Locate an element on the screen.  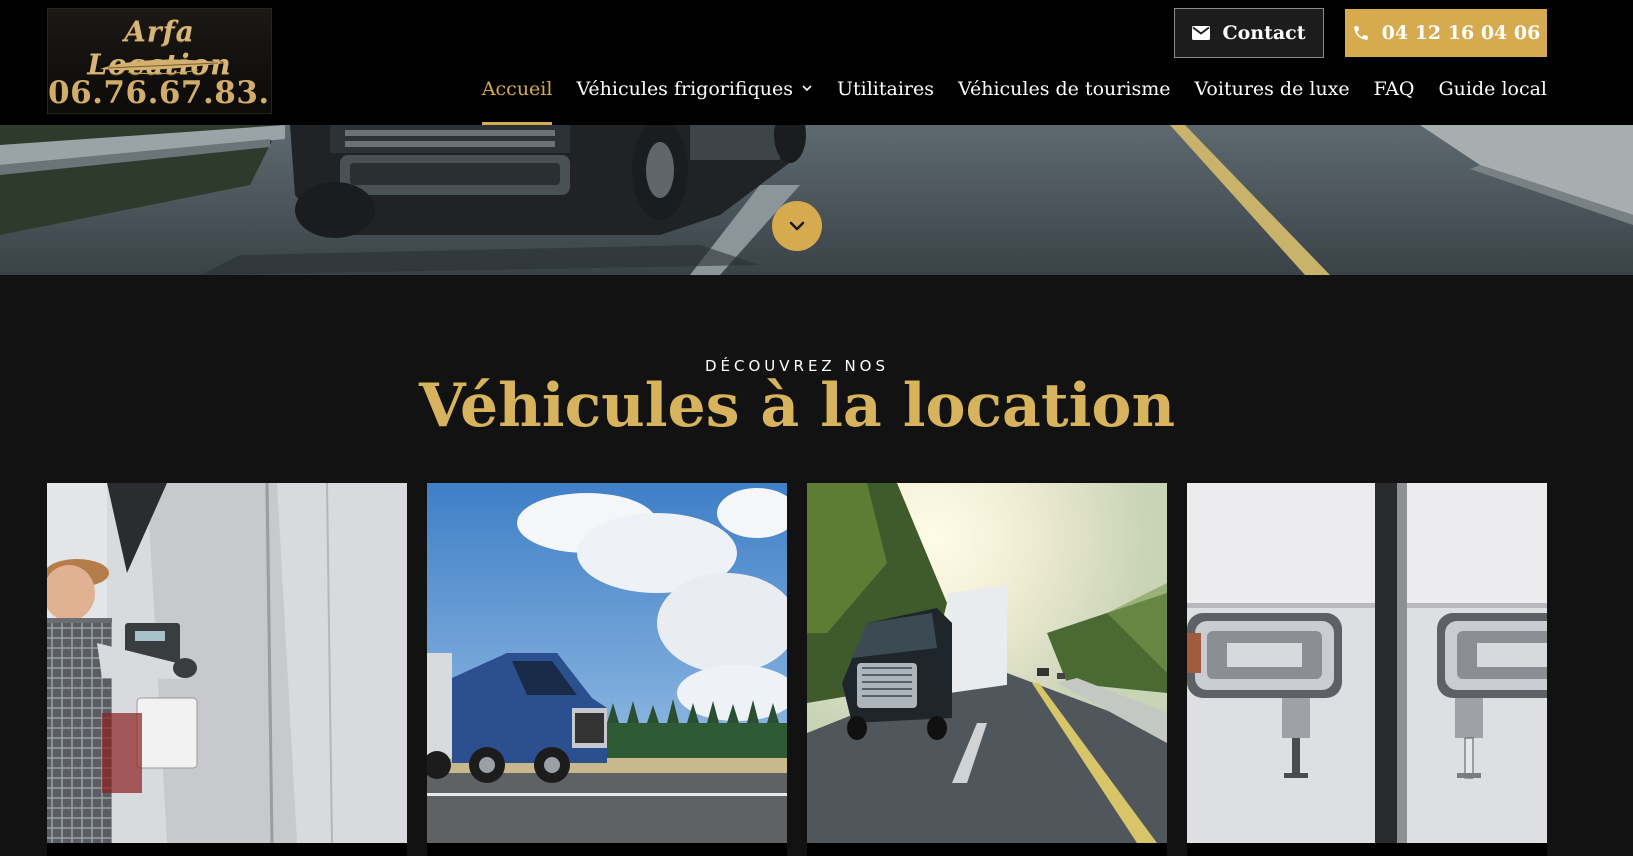
contact-button: Contact is located at coordinates (1249, 33).